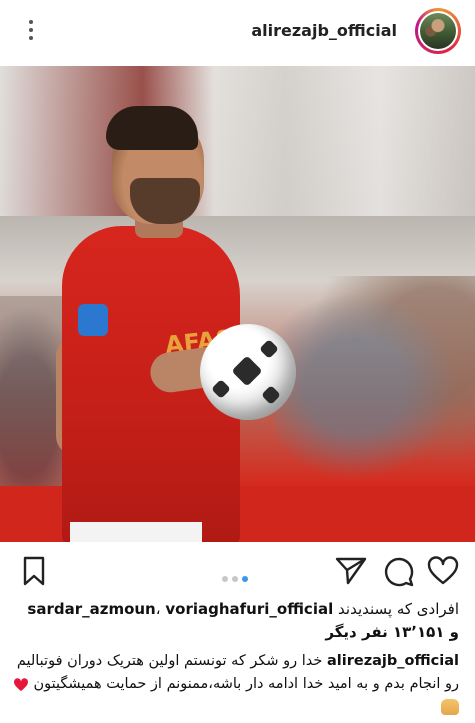 The image size is (475, 723). Describe the element at coordinates (393, 661) in the screenshot. I see `caption-author: alirezajb_official` at that location.